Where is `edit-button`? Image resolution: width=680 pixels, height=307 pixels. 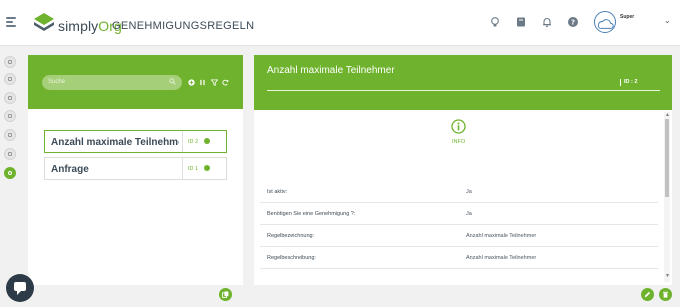
edit-button is located at coordinates (647, 294).